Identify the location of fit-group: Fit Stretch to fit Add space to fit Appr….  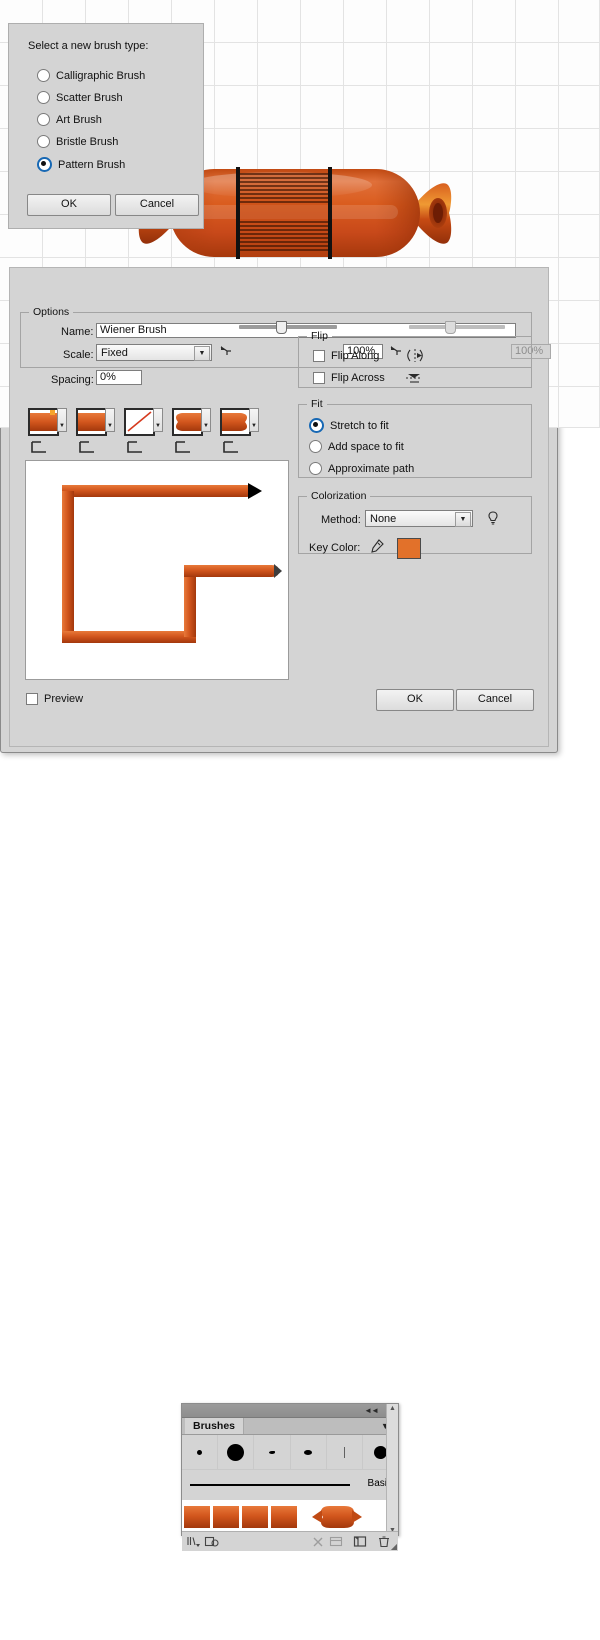
(415, 438).